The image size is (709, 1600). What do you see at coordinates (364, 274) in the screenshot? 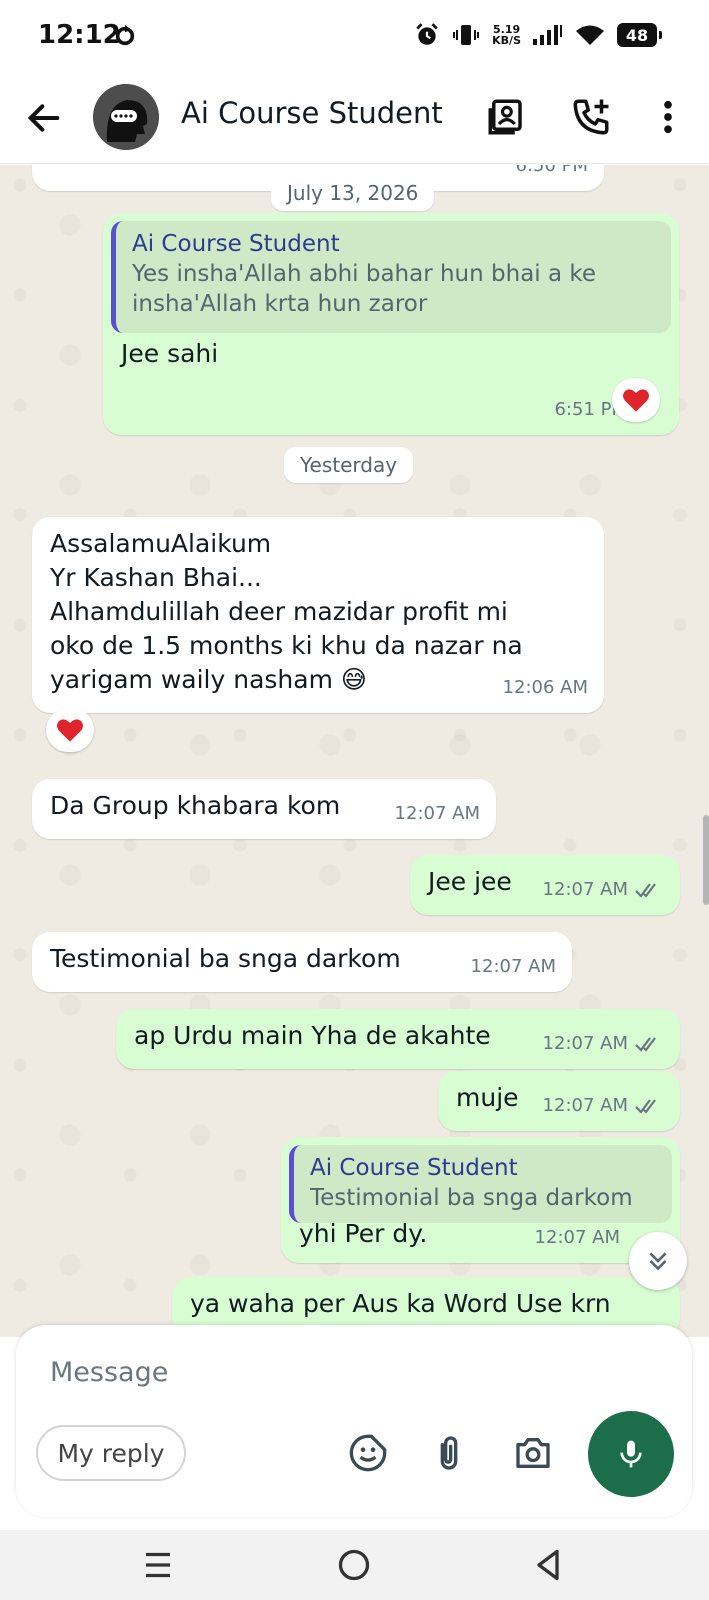
I see `quote-text: Yes insha'Allah abhi bahar hun bhai a ke` at bounding box center [364, 274].